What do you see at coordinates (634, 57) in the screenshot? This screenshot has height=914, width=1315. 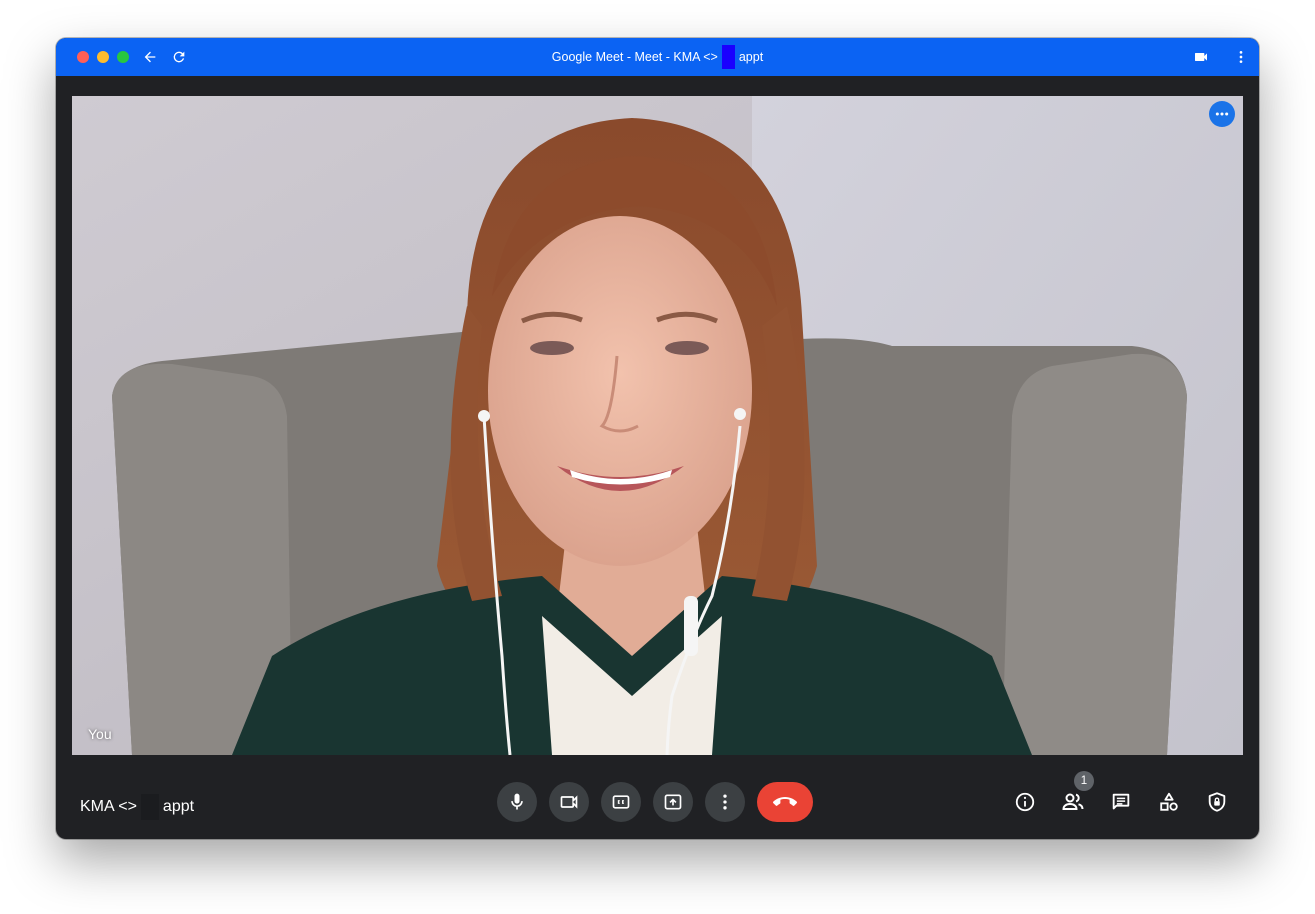 I see `window-title-prefix: Google Meet - Meet - KMA <>` at bounding box center [634, 57].